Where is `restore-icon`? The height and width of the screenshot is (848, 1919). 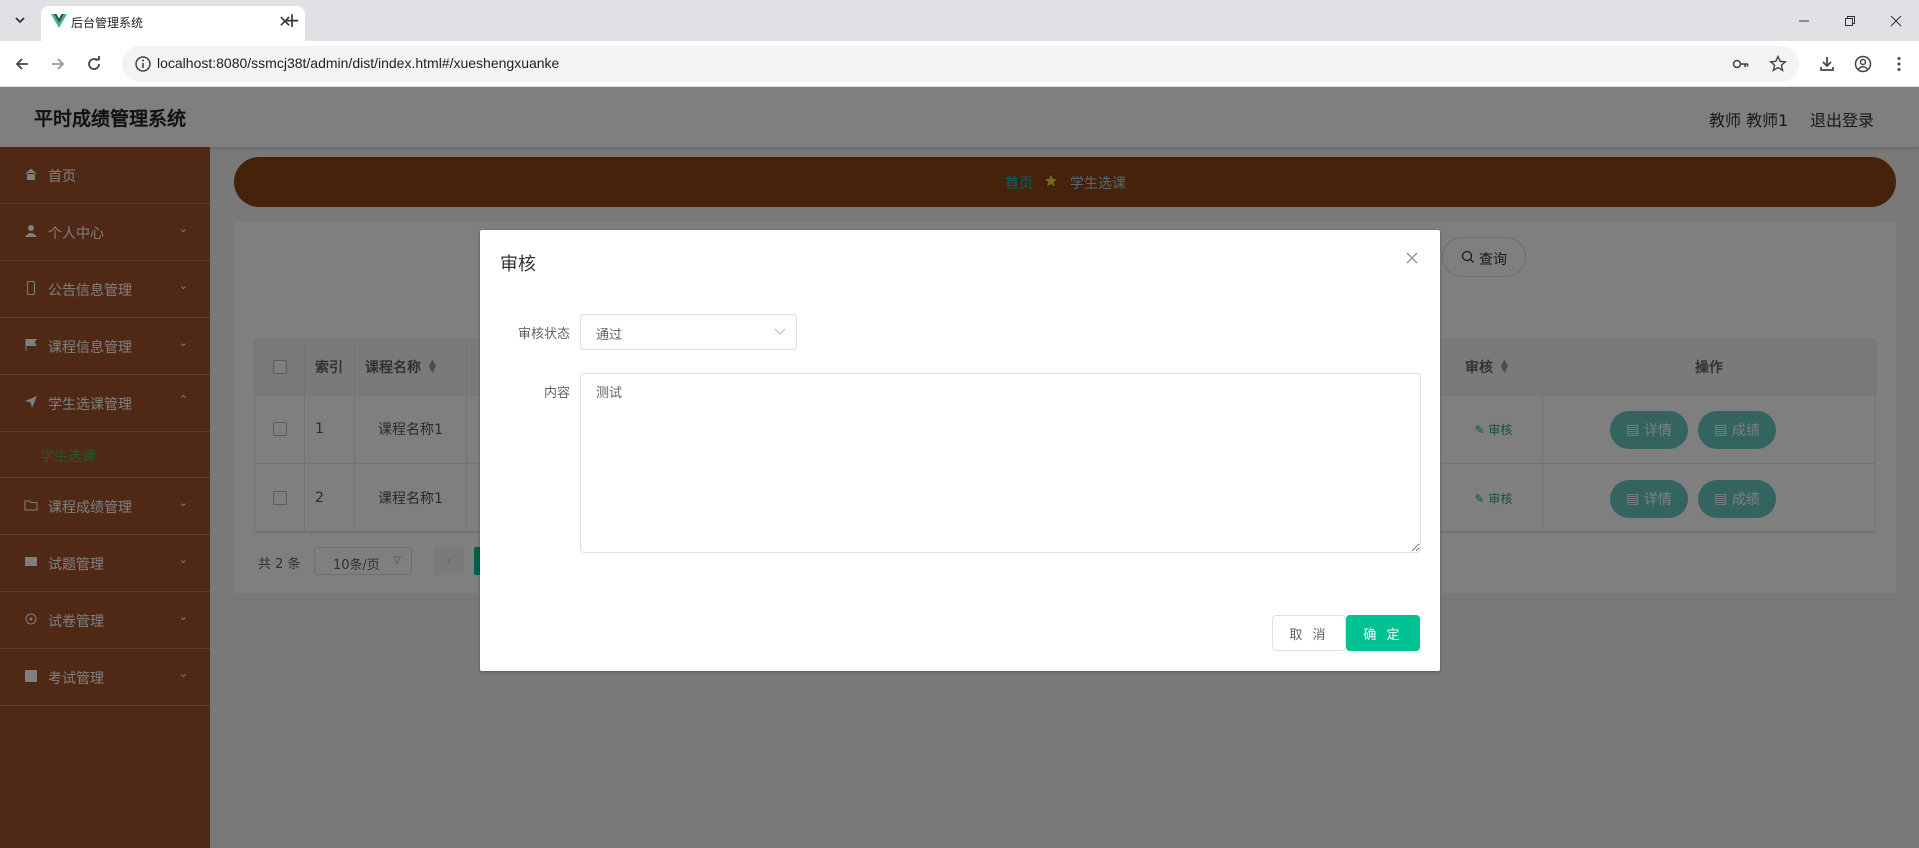 restore-icon is located at coordinates (1850, 20).